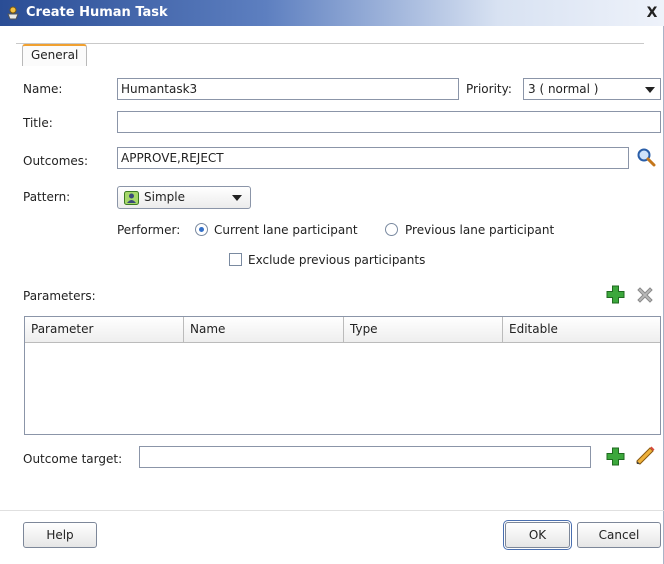 This screenshot has height=564, width=664. I want to click on outcomes-field: APPROVE,REJECT, so click(373, 158).